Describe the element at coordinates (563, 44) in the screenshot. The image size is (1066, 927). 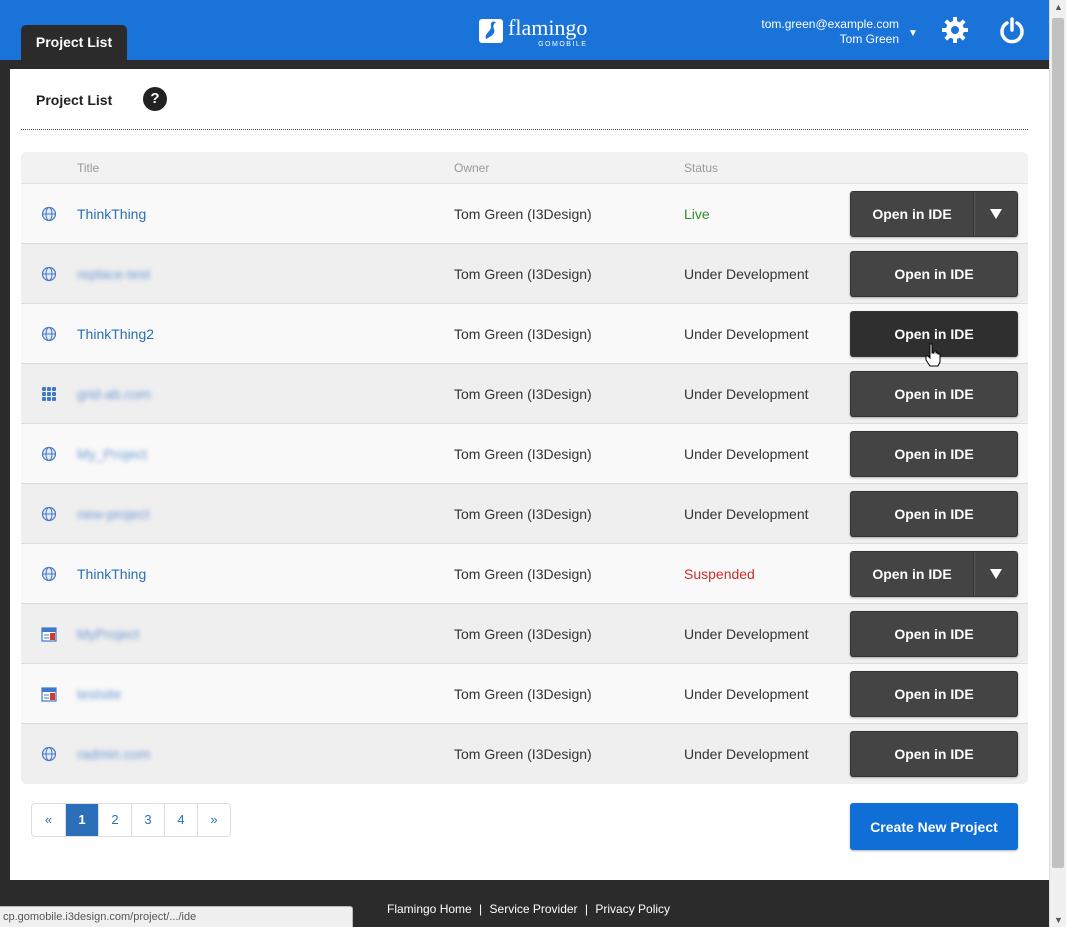
I see `logo-subtitle: GOMOBILE` at that location.